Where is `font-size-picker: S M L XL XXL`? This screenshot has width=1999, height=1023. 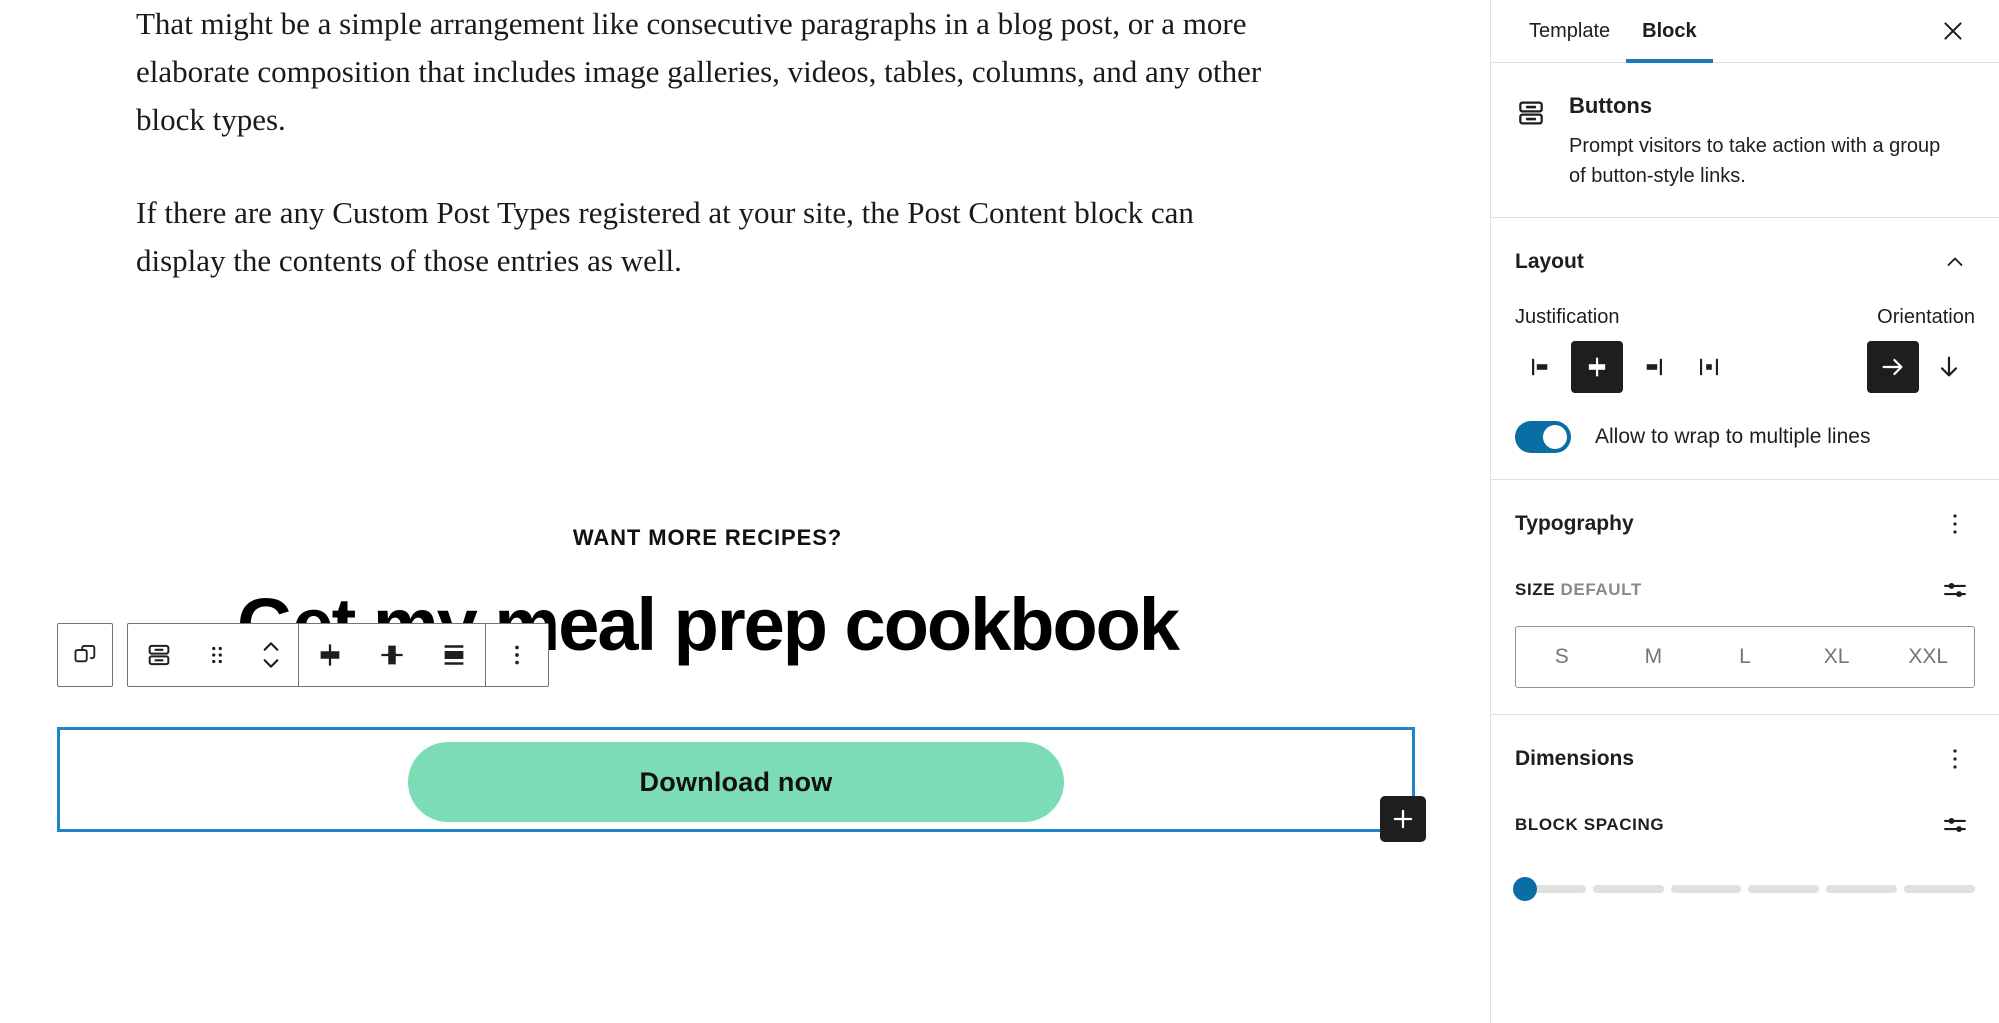 font-size-picker: S M L XL XXL is located at coordinates (1745, 657).